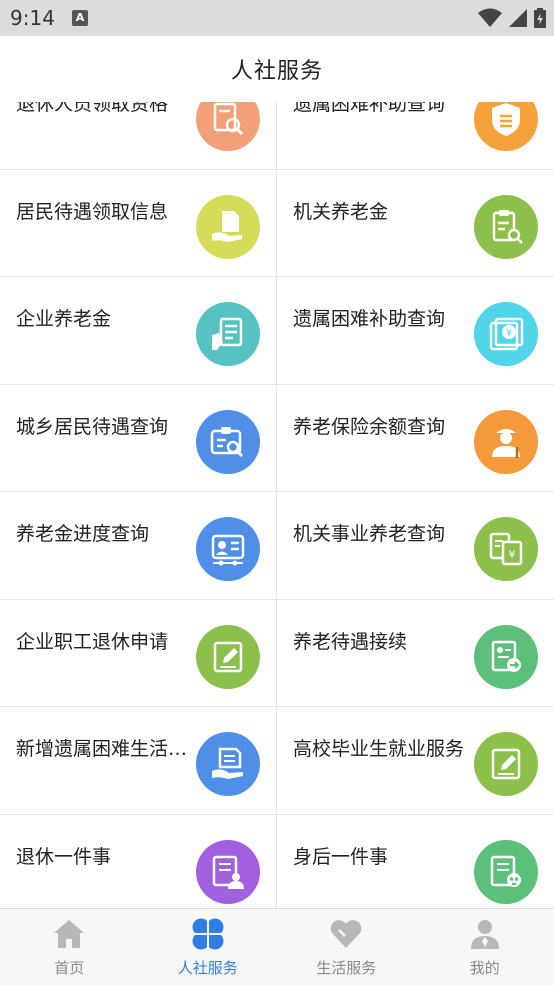 Image resolution: width=554 pixels, height=985 pixels. Describe the element at coordinates (540, 18) in the screenshot. I see `battery-icon` at that location.